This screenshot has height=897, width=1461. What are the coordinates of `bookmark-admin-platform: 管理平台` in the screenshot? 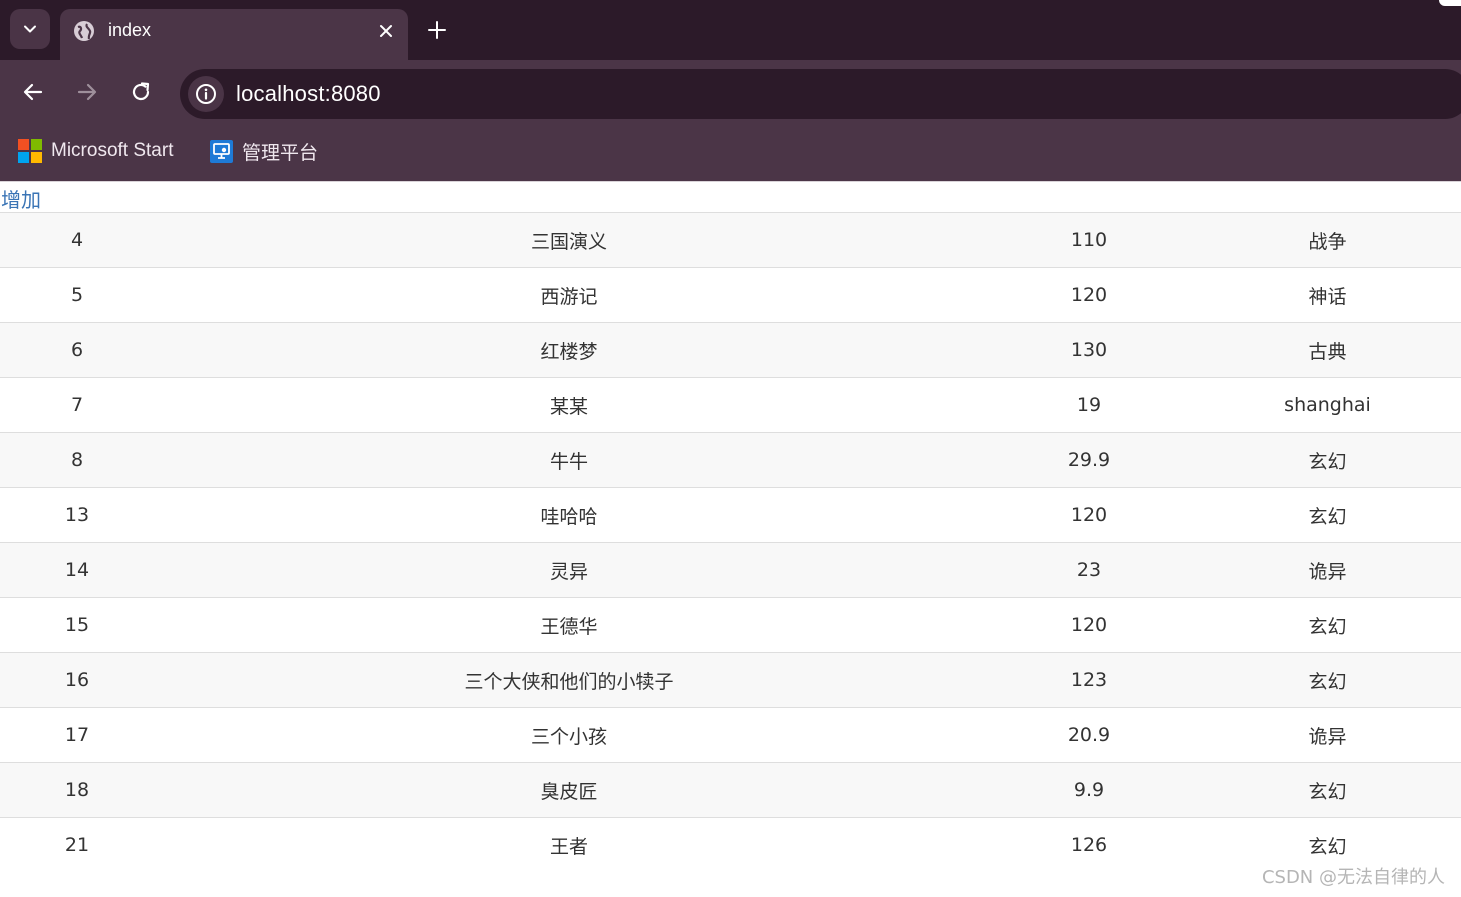 It's located at (264, 151).